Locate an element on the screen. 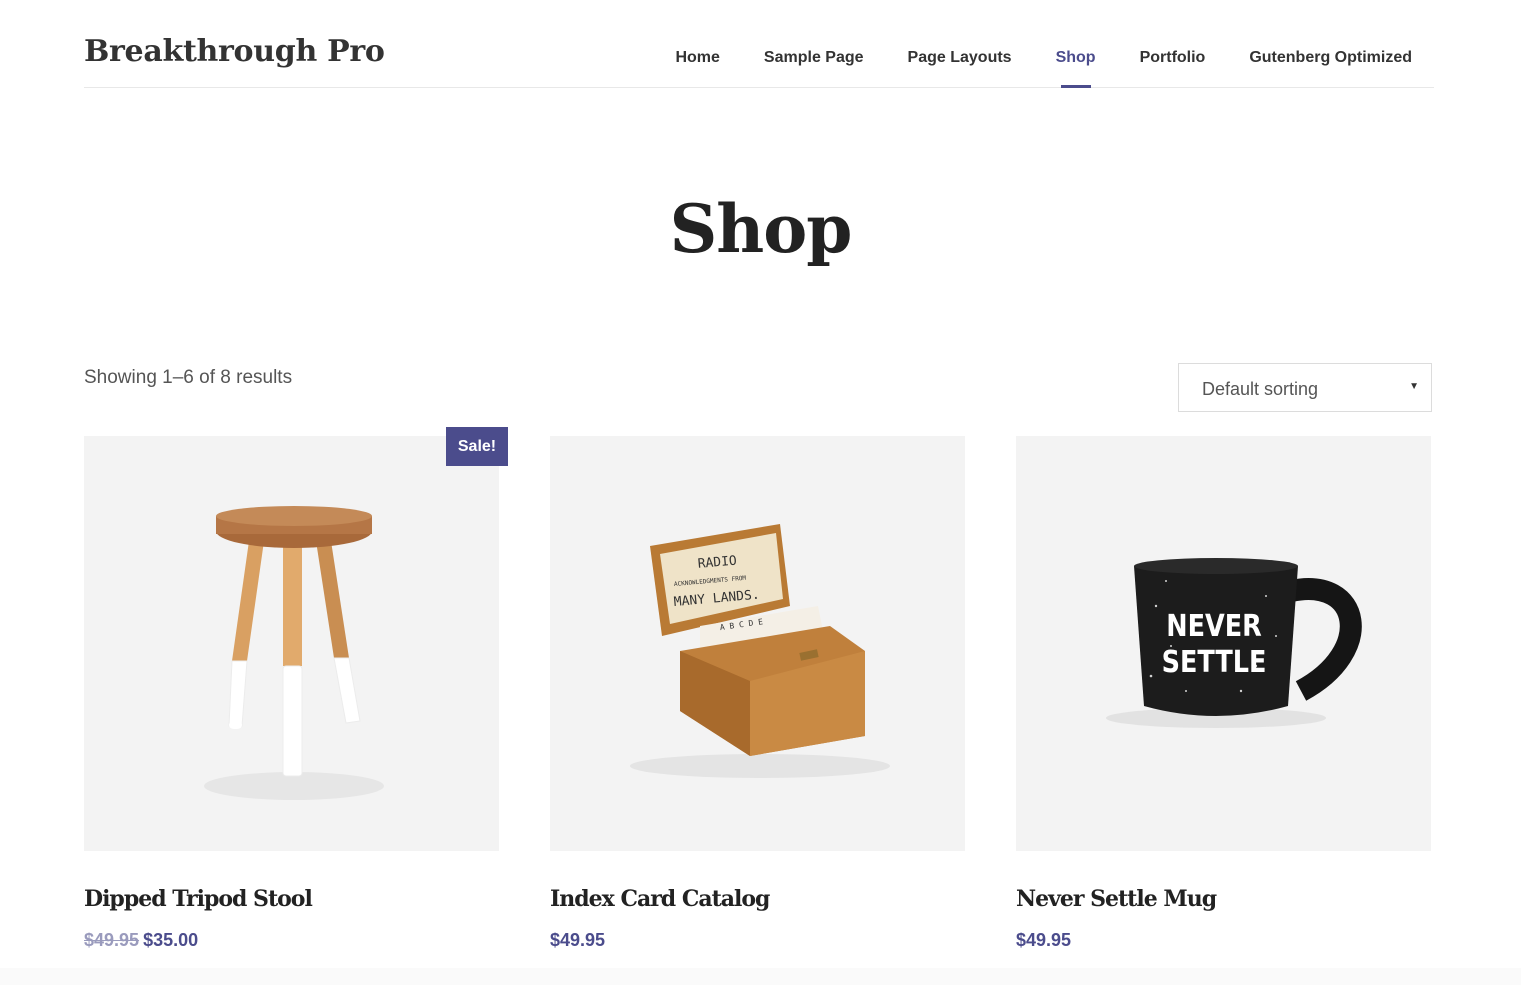  page-title: Shop is located at coordinates (761, 229).